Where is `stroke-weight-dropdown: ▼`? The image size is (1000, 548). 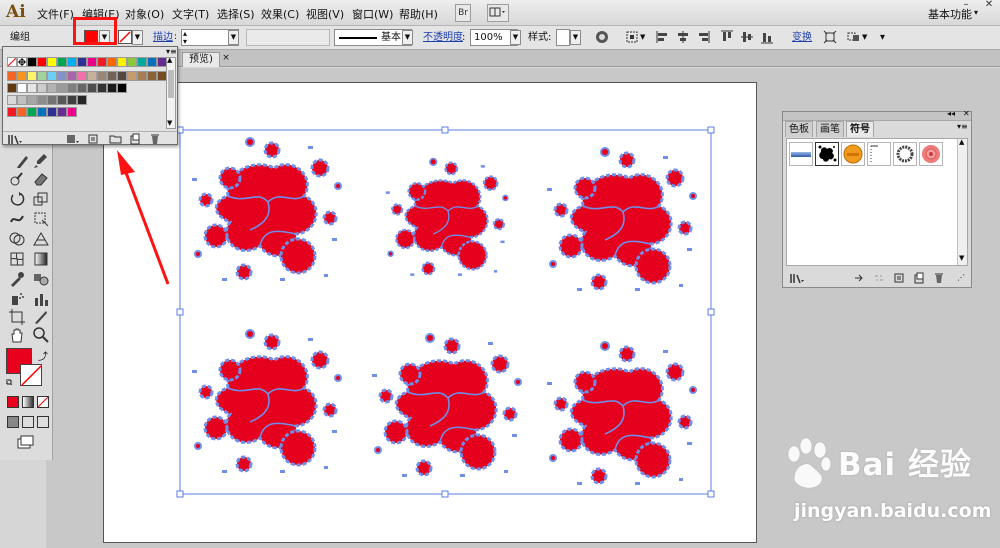 stroke-weight-dropdown: ▼ is located at coordinates (233, 37).